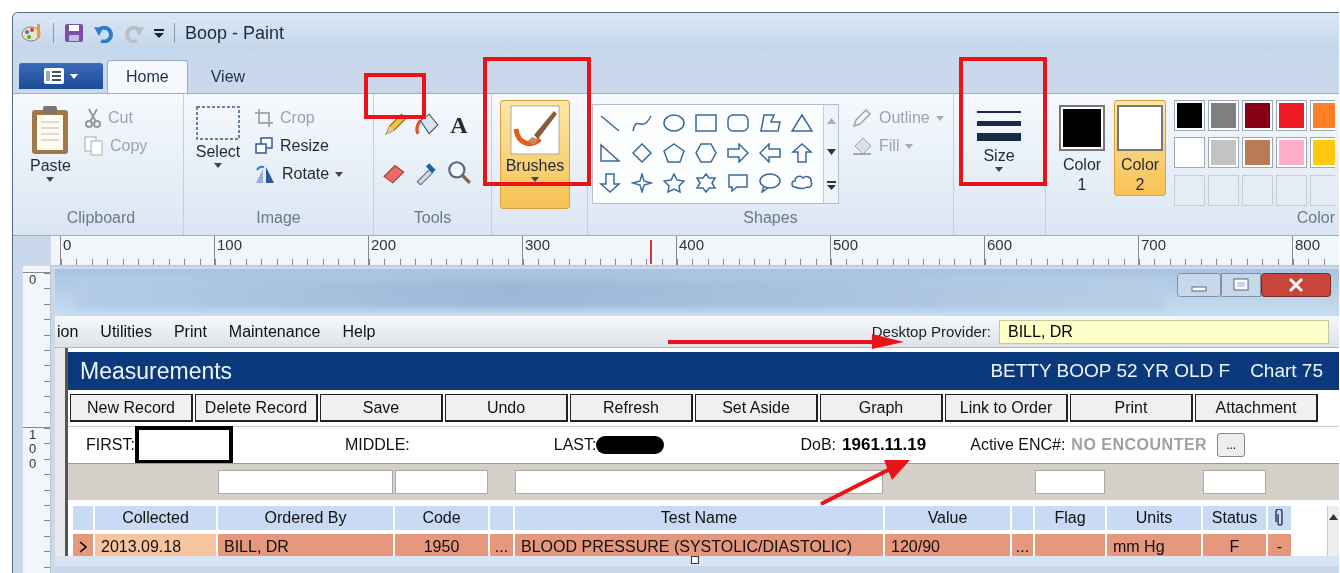  Describe the element at coordinates (32, 33) in the screenshot. I see `palette-icon` at that location.